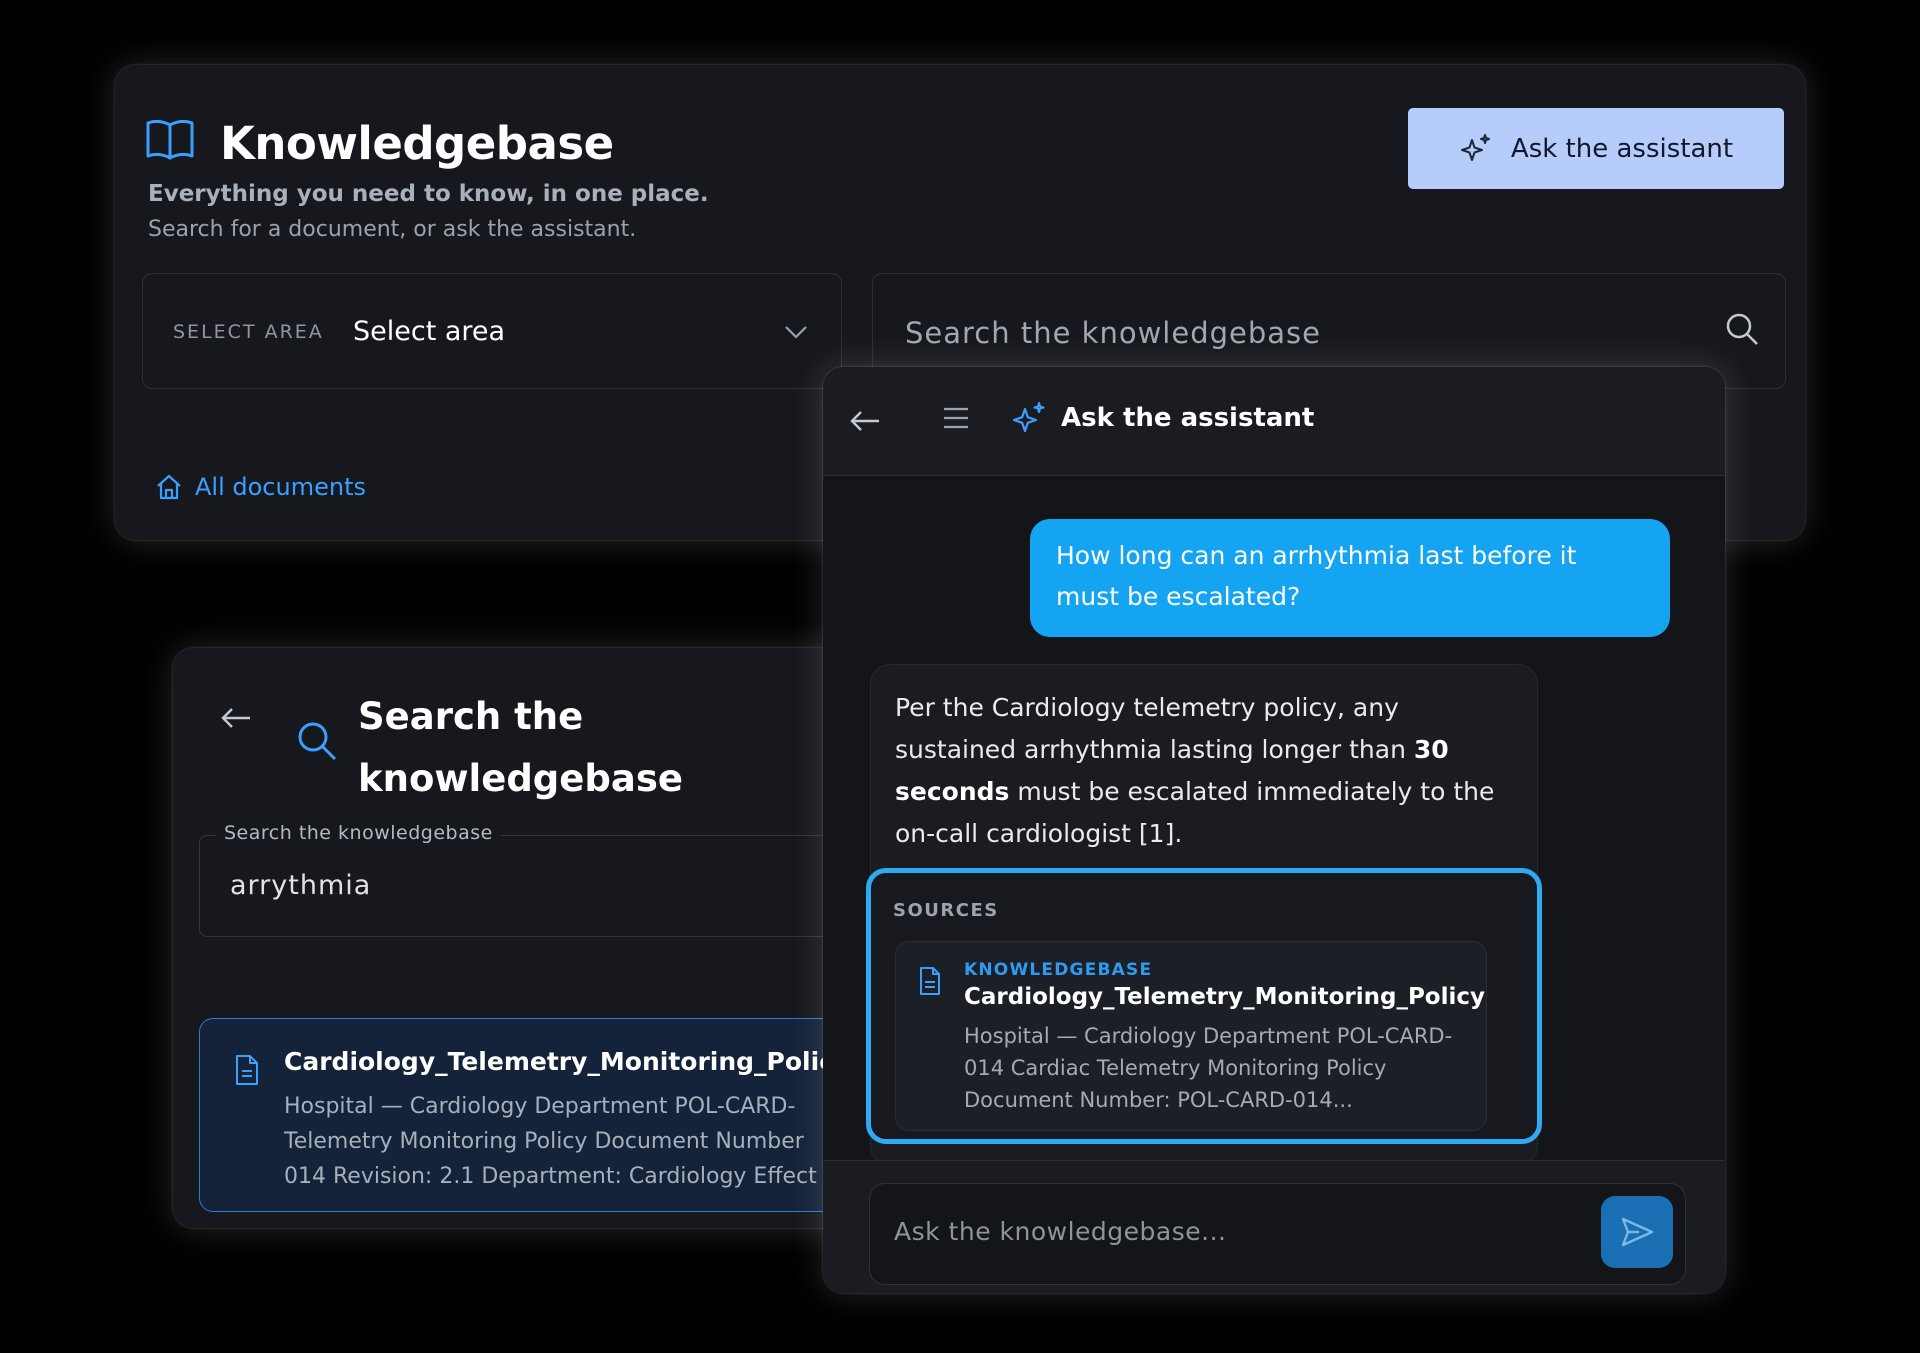 Image resolution: width=1920 pixels, height=1353 pixels. I want to click on assistant-header: Ask the assistant, so click(1274, 421).